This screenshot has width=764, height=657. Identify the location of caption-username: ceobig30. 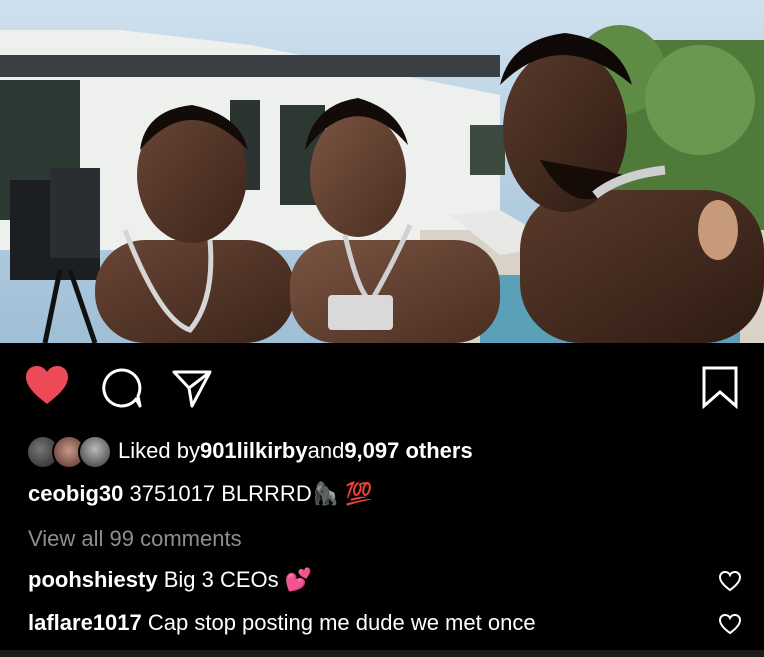
(75, 493).